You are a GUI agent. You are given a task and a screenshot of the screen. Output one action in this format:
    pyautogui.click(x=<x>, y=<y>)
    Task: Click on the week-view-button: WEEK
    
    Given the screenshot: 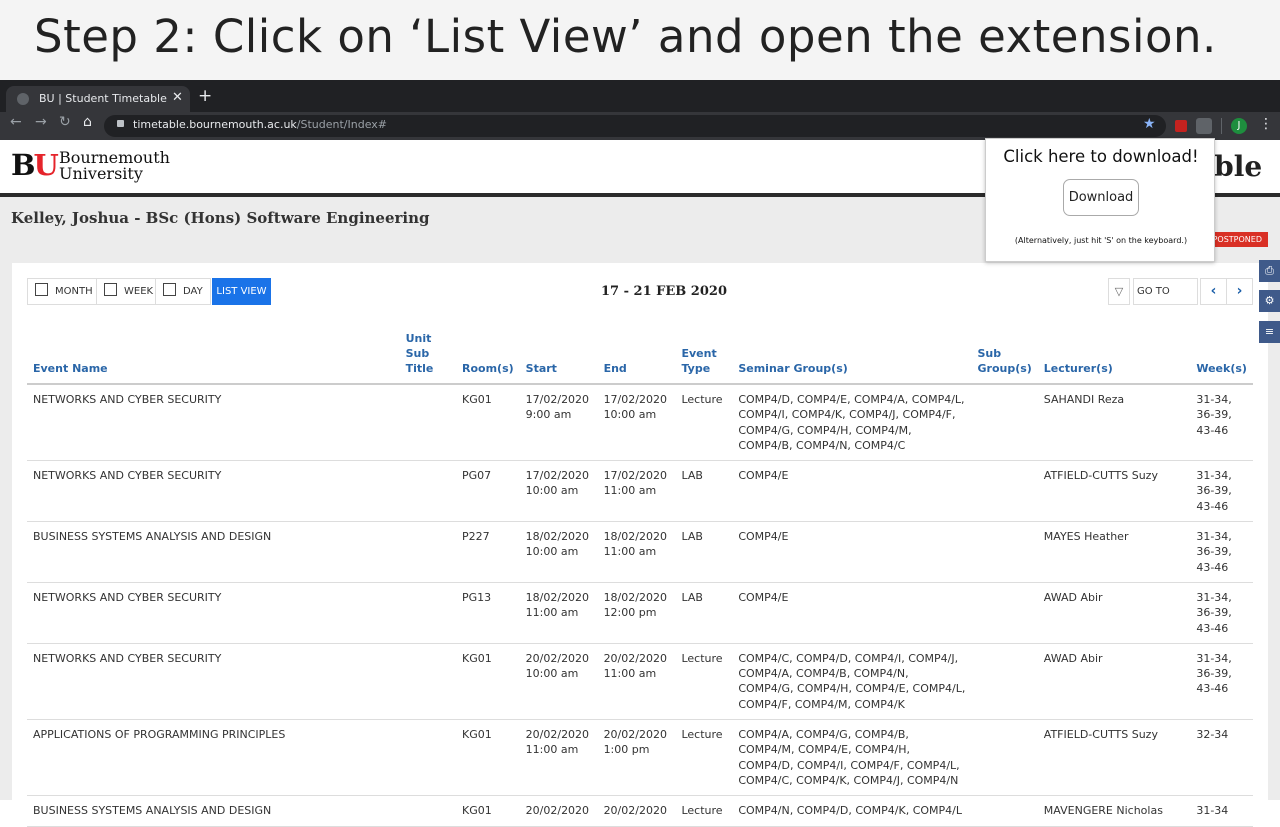 What is the action you would take?
    pyautogui.click(x=126, y=291)
    